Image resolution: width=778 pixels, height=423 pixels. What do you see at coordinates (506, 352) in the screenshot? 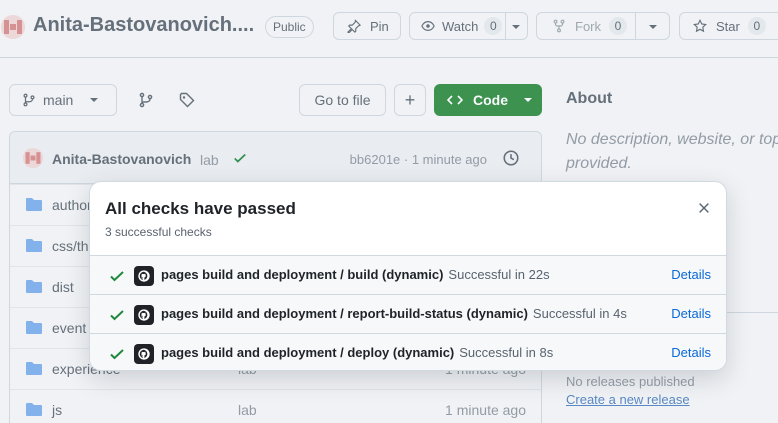
I see `check-status: Successful in 8s` at bounding box center [506, 352].